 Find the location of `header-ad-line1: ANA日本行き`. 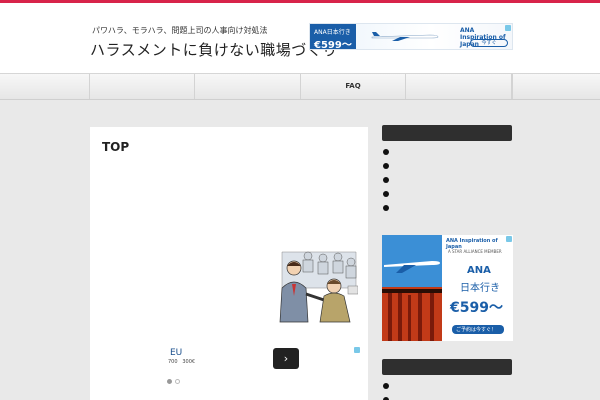

header-ad-line1: ANA日本行き is located at coordinates (332, 32).